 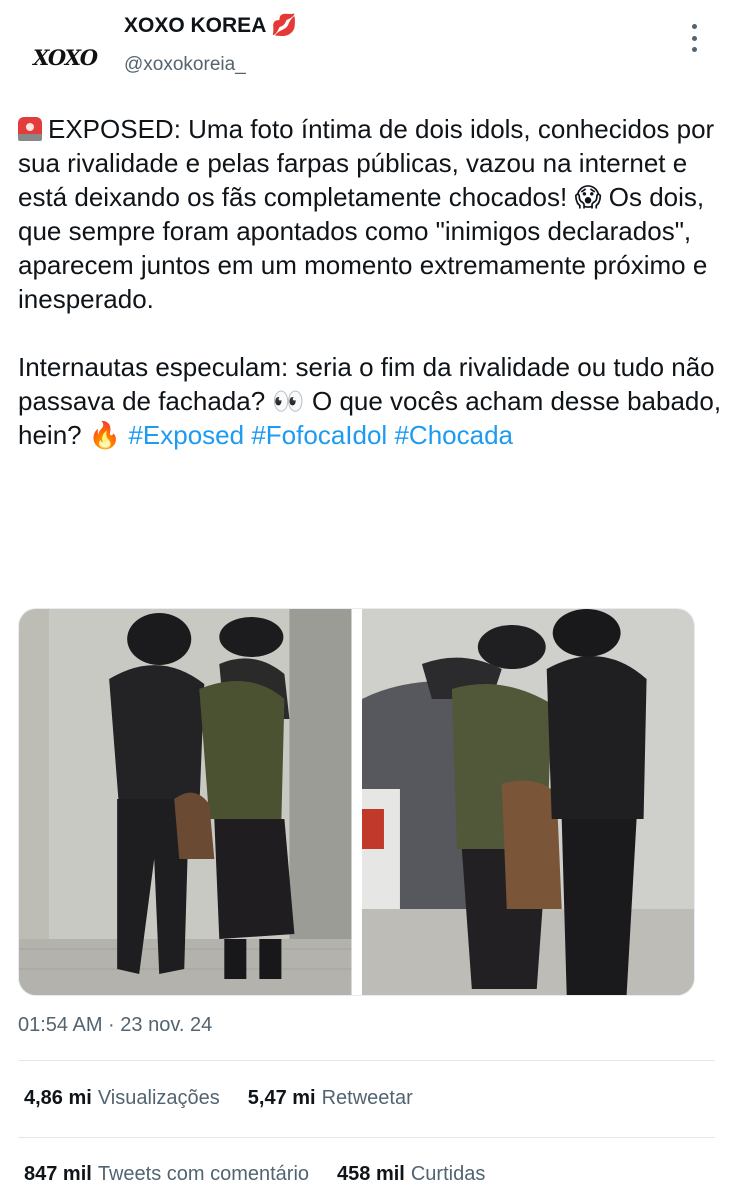 I want to click on display-name: XOXO KOREA 💋, so click(x=211, y=26).